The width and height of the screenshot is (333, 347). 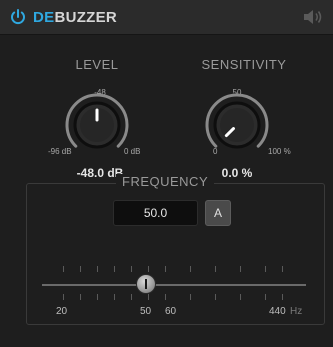 What do you see at coordinates (86, 17) in the screenshot?
I see `title-rest: BUZZER` at bounding box center [86, 17].